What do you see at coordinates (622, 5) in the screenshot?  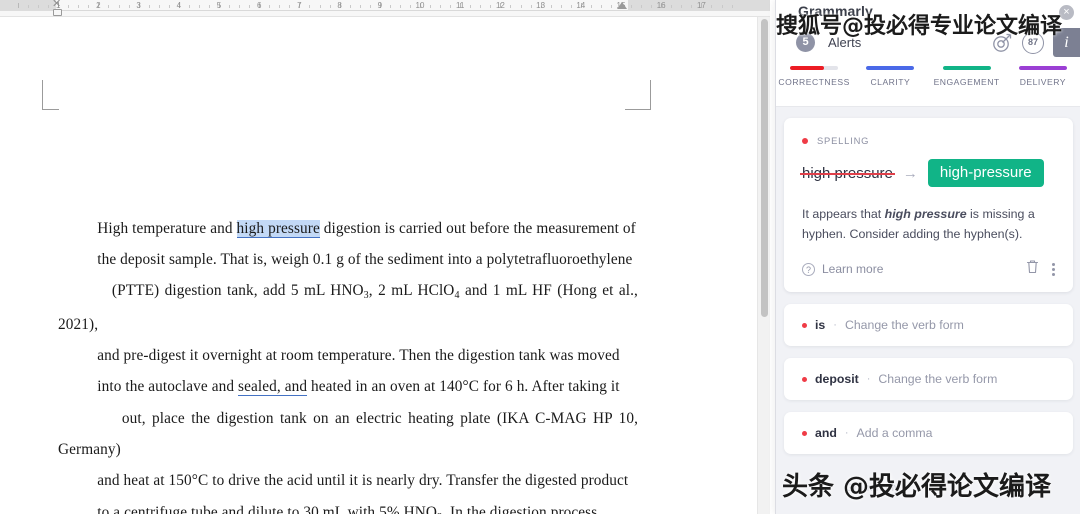 I see `right-indent-marker` at bounding box center [622, 5].